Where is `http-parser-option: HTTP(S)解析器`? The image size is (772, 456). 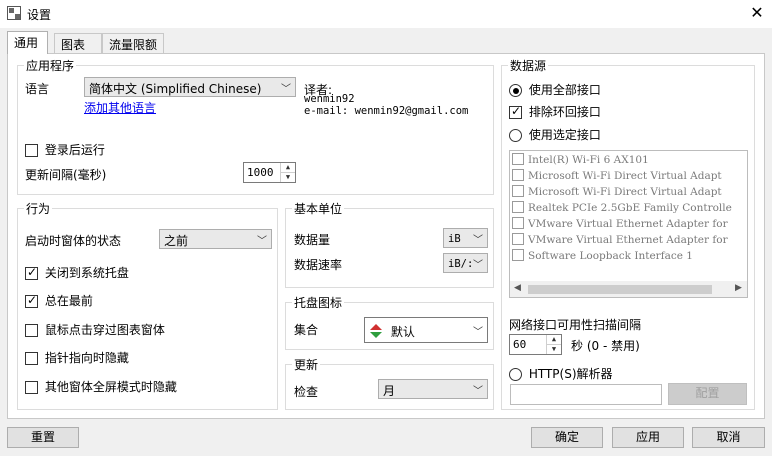 http-parser-option: HTTP(S)解析器 is located at coordinates (561, 373).